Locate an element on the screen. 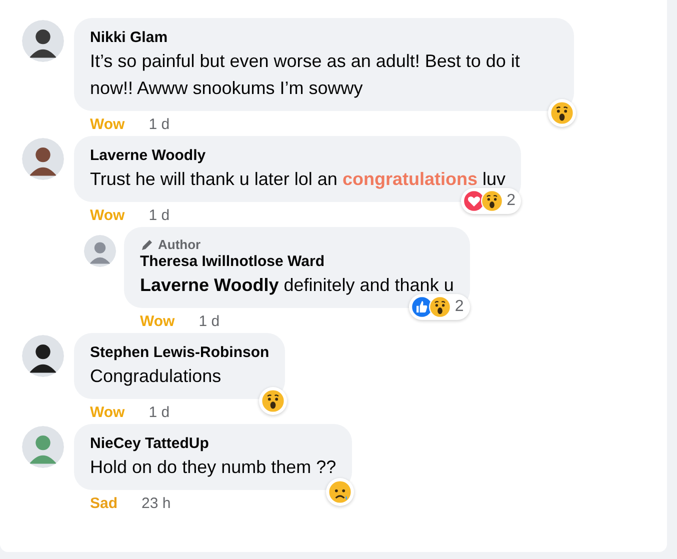 The width and height of the screenshot is (677, 559). comment-time: 23 h is located at coordinates (156, 505).